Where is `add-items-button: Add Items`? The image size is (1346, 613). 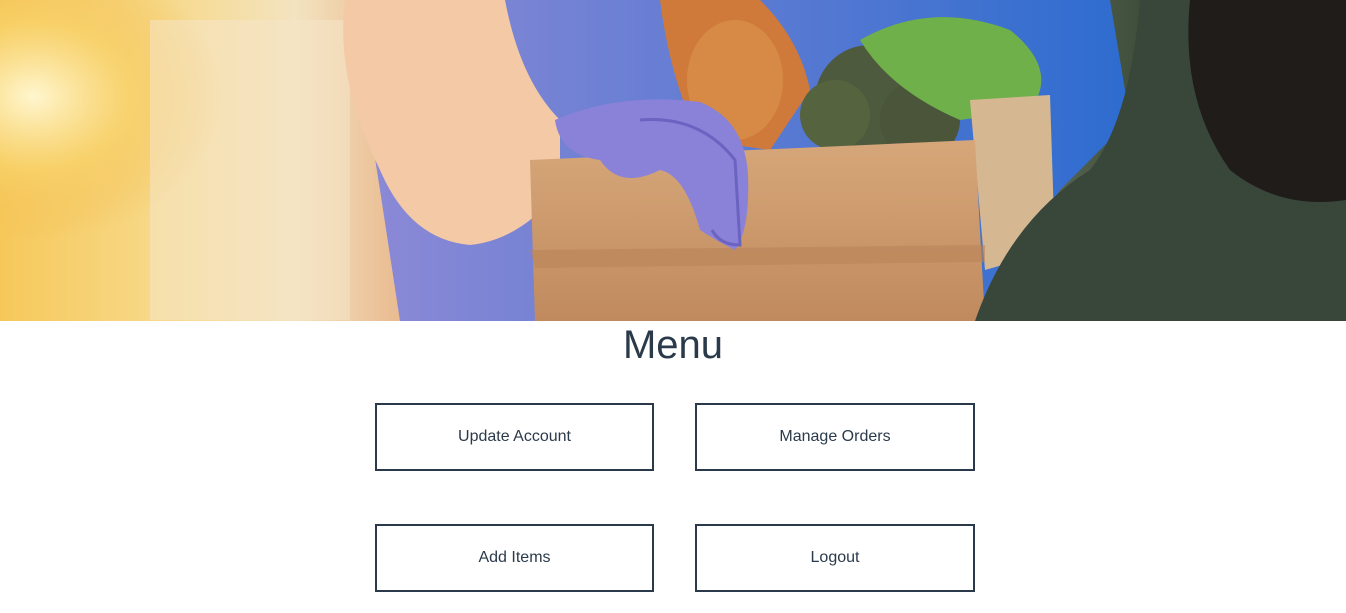 add-items-button: Add Items is located at coordinates (514, 558).